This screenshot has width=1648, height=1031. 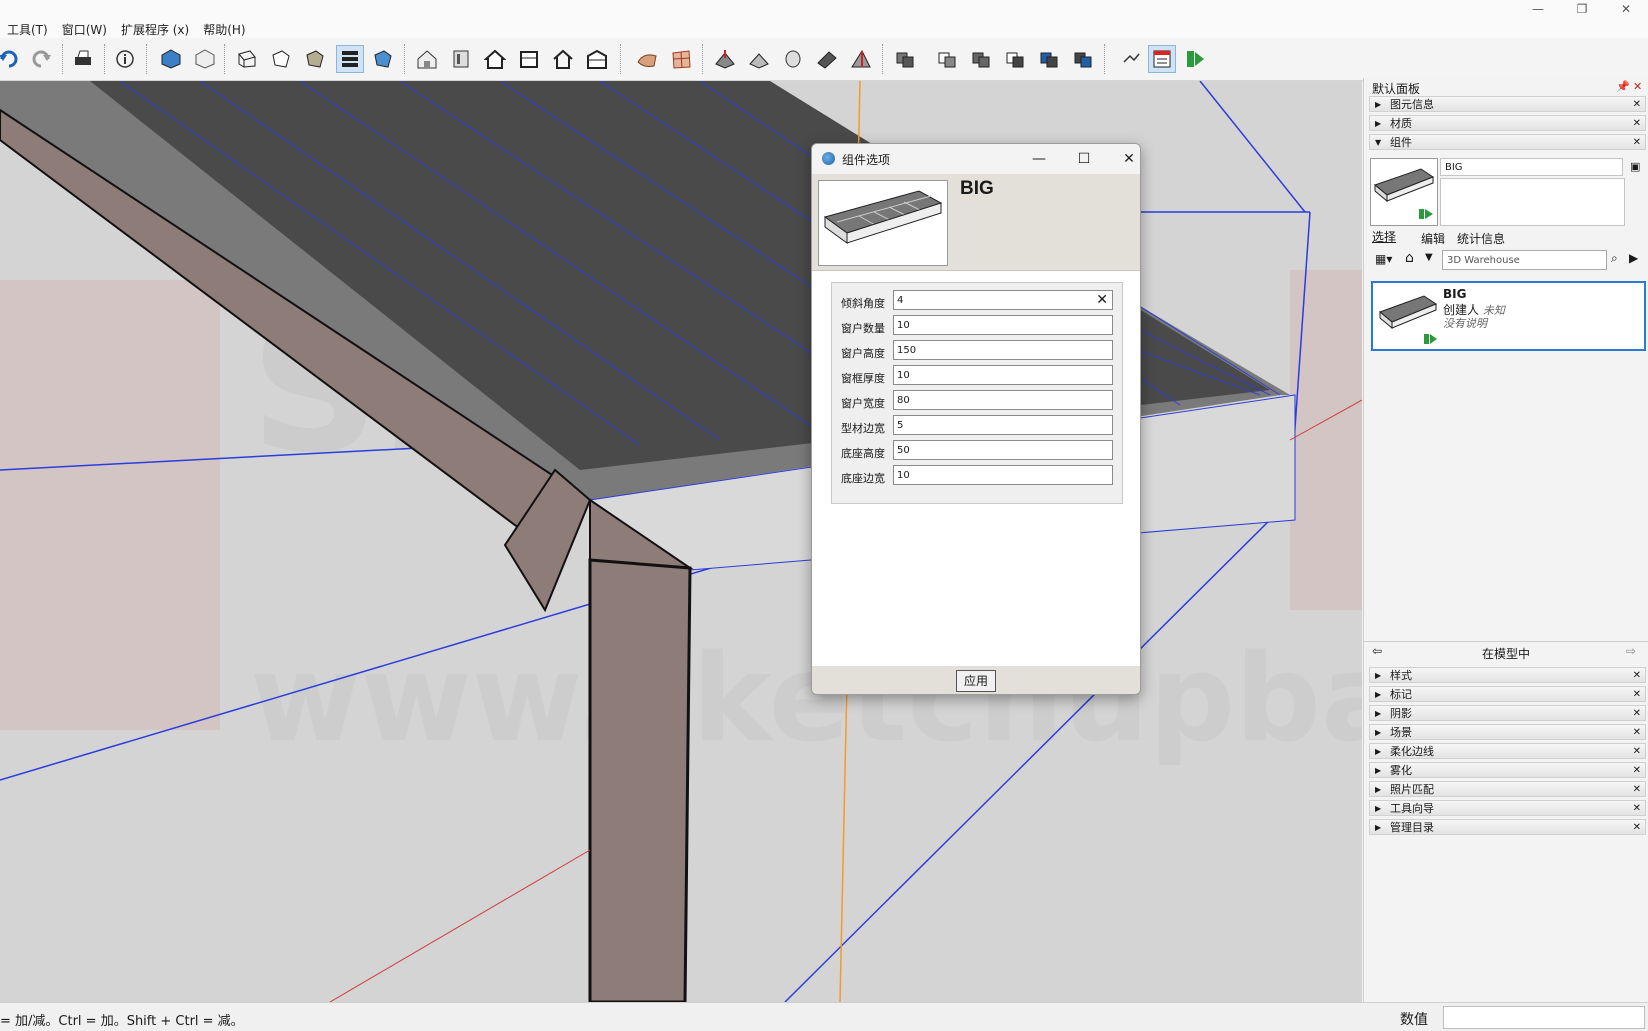 I want to click on menu-extensions: 扩展程序 (x), so click(x=155, y=30).